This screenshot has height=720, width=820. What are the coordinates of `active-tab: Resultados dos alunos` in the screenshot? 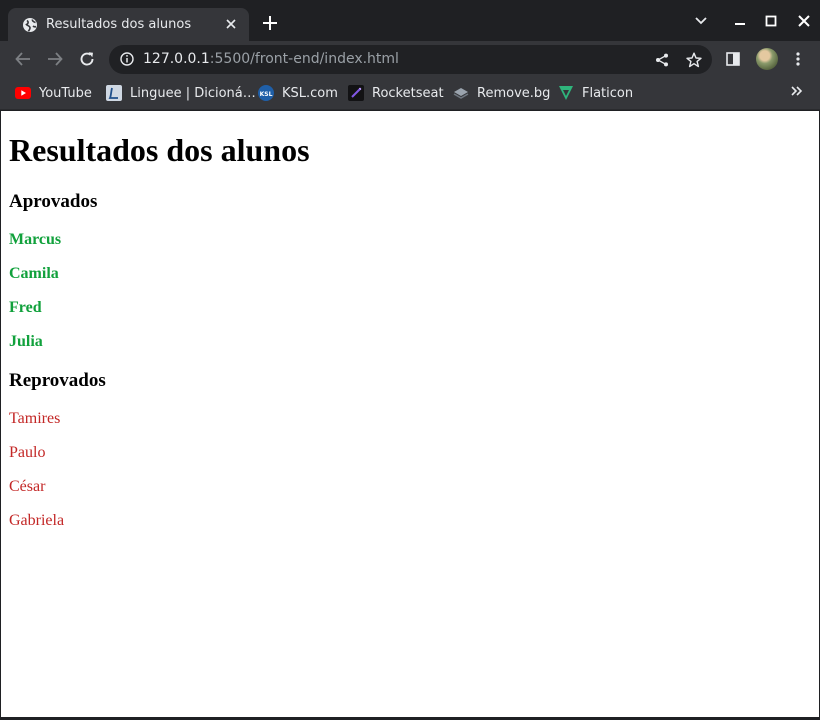 It's located at (128, 24).